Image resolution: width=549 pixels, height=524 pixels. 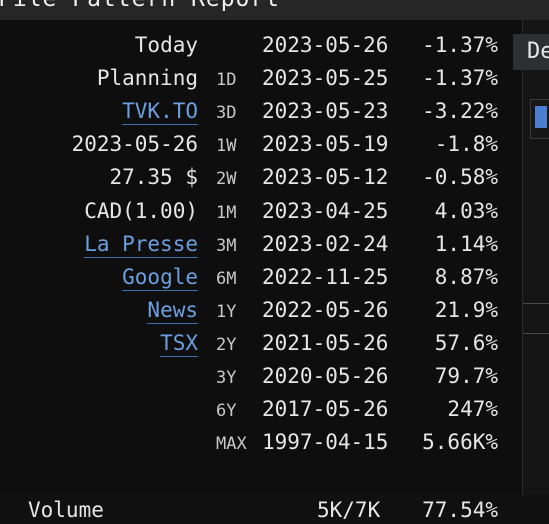 I want to click on period-change: 8.87%, so click(x=466, y=276).